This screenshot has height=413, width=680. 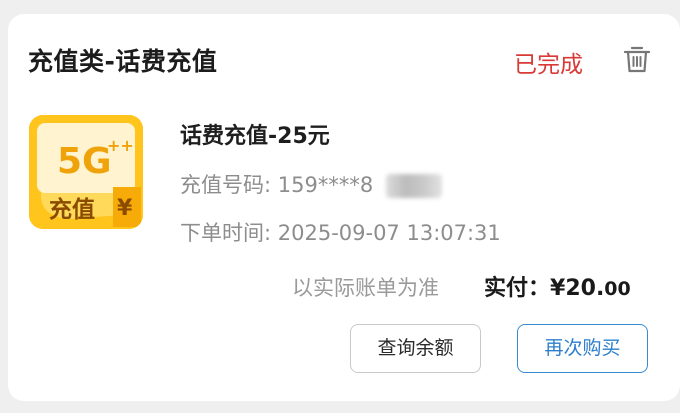 I want to click on order-status: 已完成, so click(x=548, y=65).